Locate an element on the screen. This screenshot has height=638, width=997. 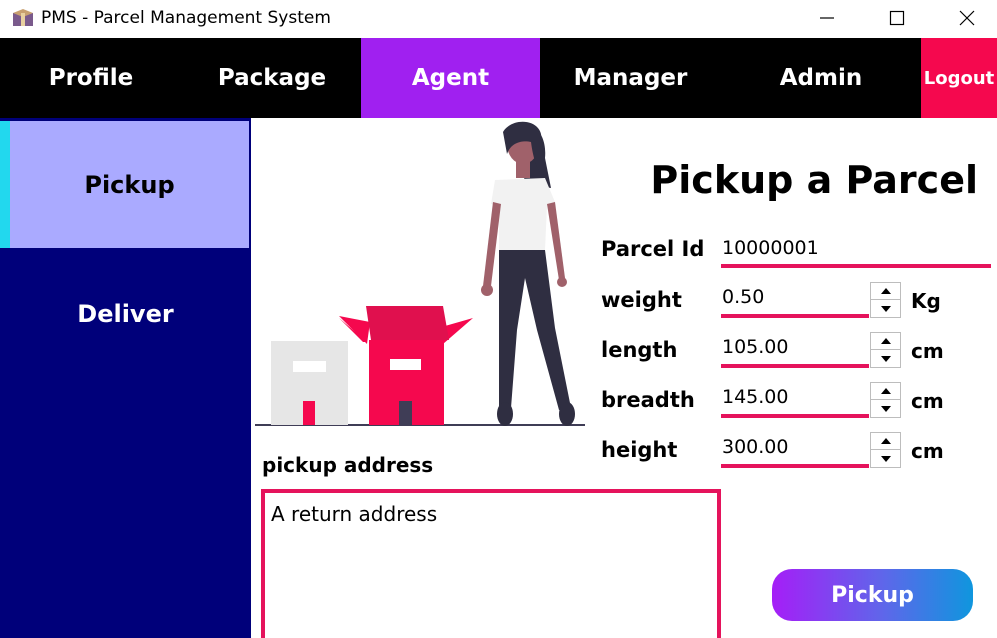
parcel-id-underline is located at coordinates (856, 266).